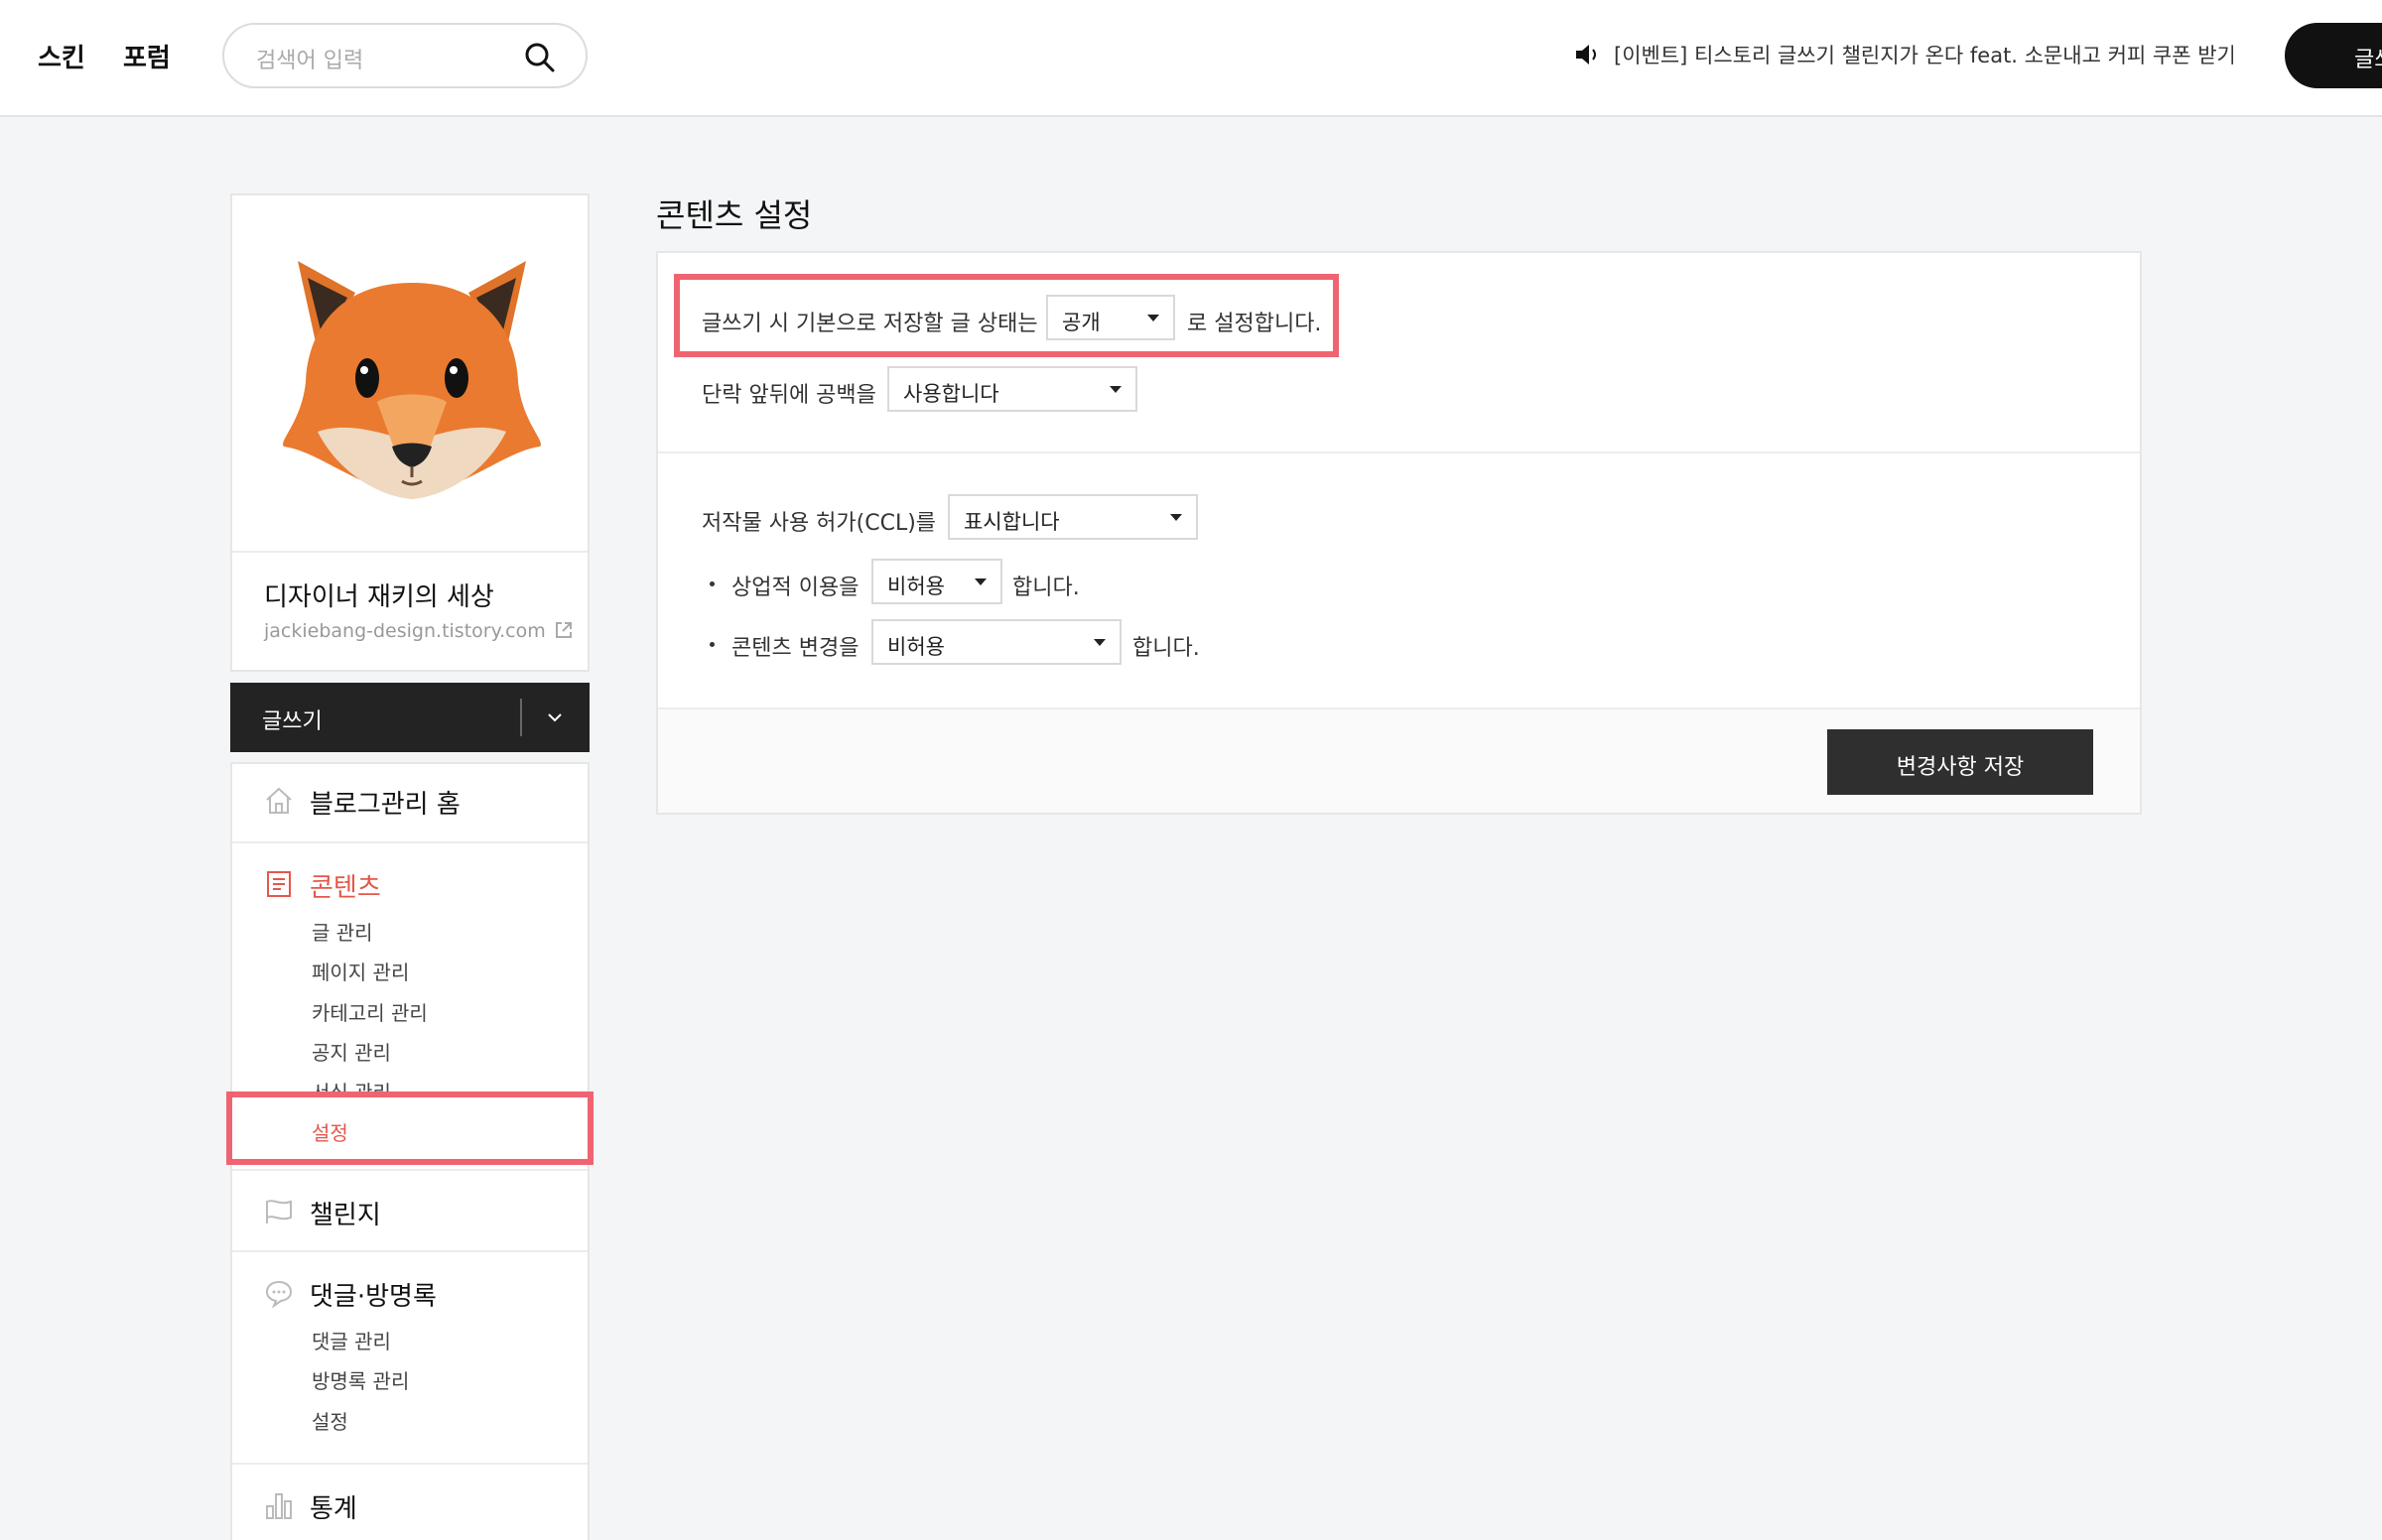 The width and height of the screenshot is (2382, 1540). What do you see at coordinates (2333, 55) in the screenshot?
I see `write-button: 글쓰기` at bounding box center [2333, 55].